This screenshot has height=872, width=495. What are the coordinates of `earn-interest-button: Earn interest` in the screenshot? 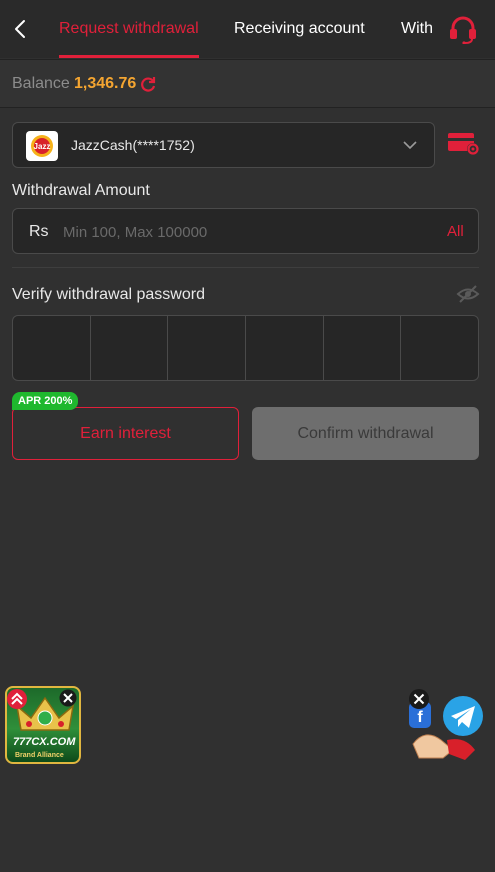 It's located at (125, 433).